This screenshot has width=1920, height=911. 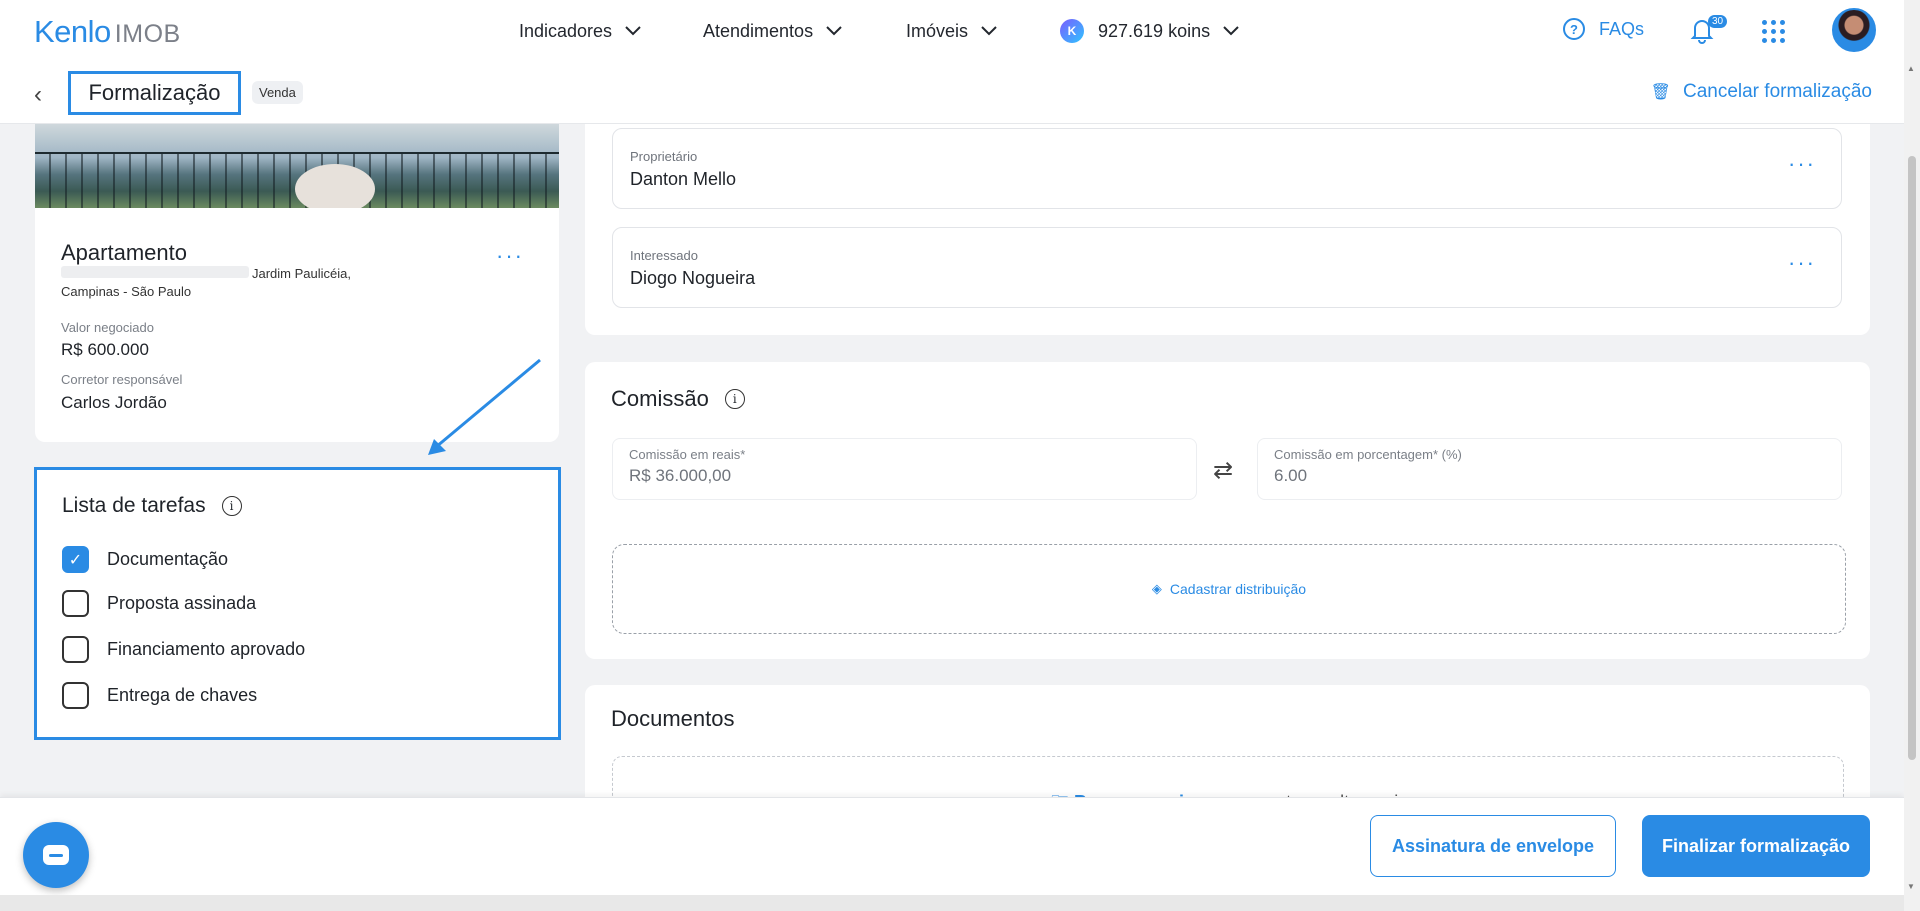 What do you see at coordinates (664, 255) in the screenshot?
I see `interested-label: Interessado` at bounding box center [664, 255].